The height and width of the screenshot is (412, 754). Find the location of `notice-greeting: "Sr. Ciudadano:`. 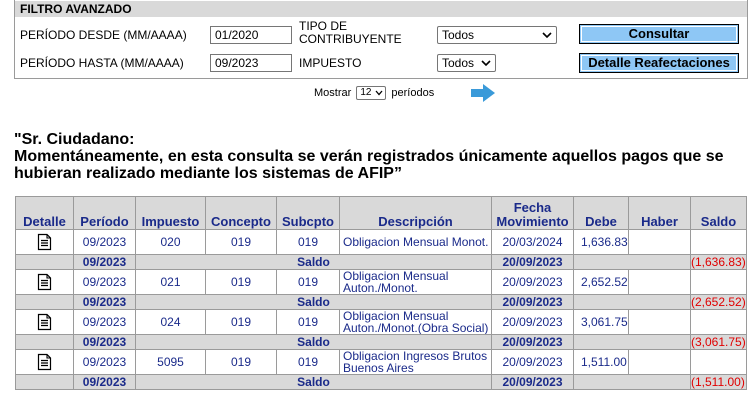

notice-greeting: "Sr. Ciudadano: is located at coordinates (74, 139).